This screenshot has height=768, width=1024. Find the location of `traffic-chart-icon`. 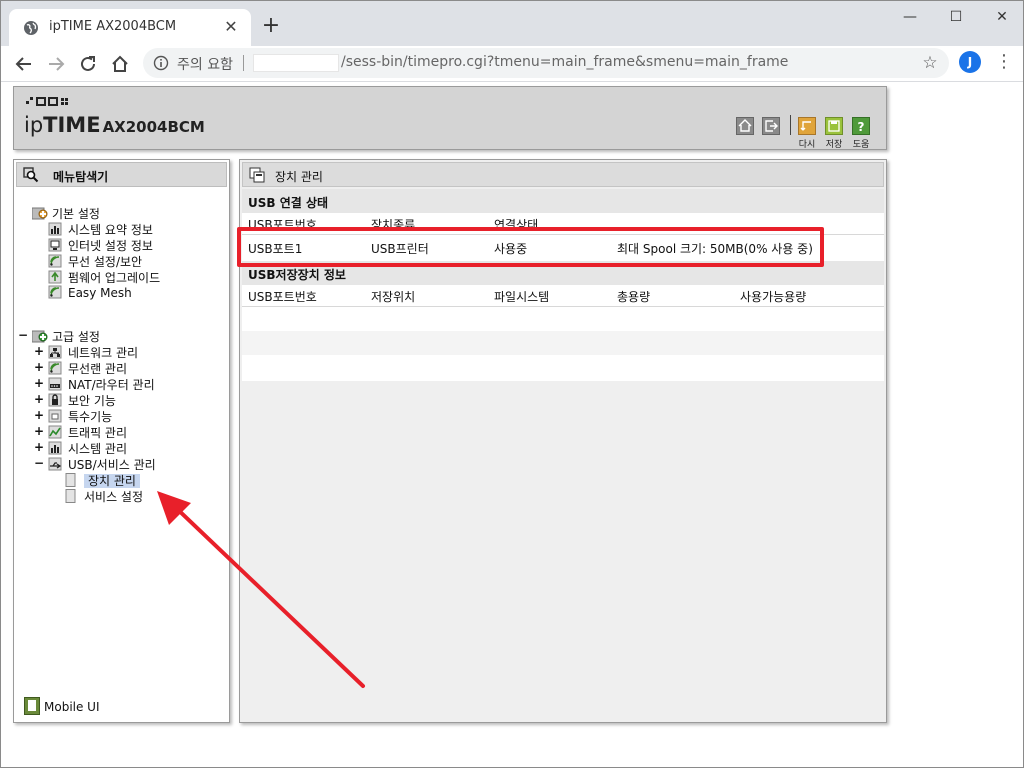

traffic-chart-icon is located at coordinates (55, 432).